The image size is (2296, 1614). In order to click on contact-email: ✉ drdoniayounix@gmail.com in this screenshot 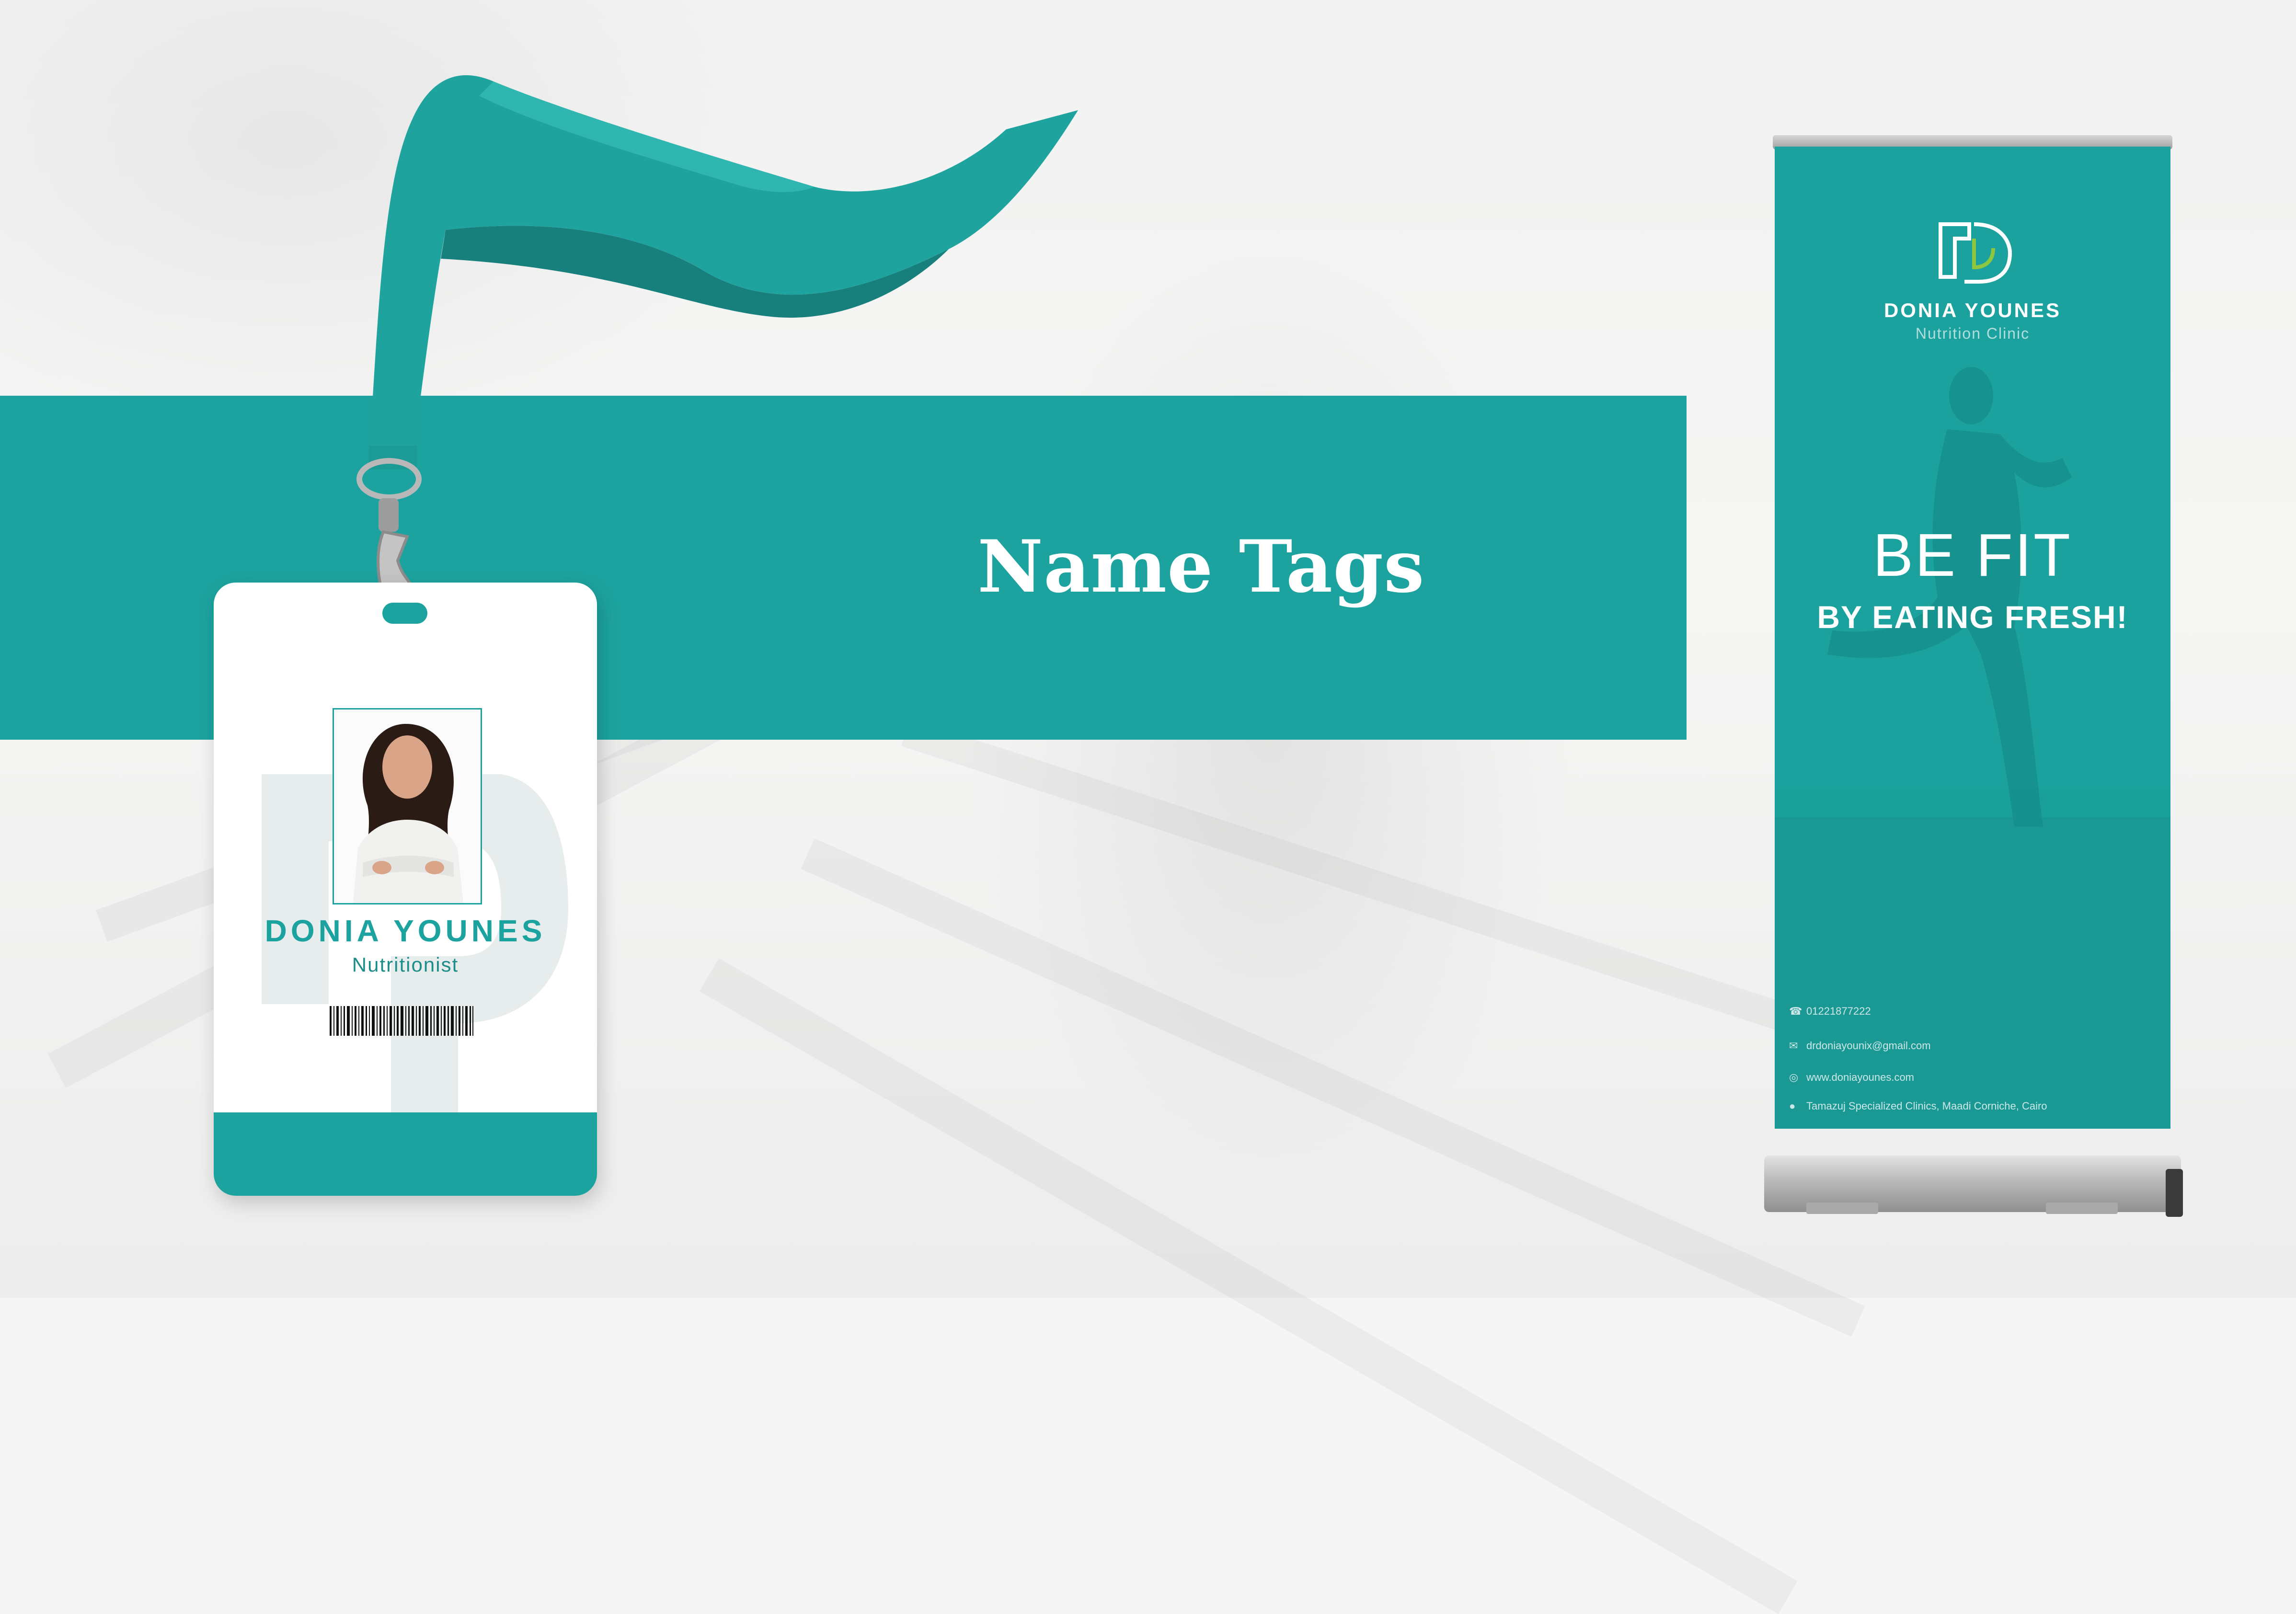, I will do `click(1860, 1046)`.